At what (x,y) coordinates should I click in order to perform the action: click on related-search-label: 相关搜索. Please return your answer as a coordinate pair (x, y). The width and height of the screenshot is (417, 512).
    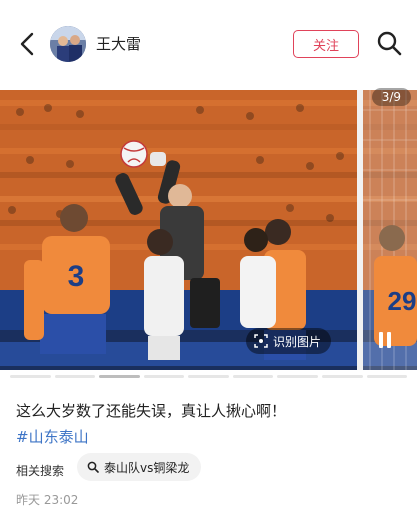
    Looking at the image, I should click on (40, 471).